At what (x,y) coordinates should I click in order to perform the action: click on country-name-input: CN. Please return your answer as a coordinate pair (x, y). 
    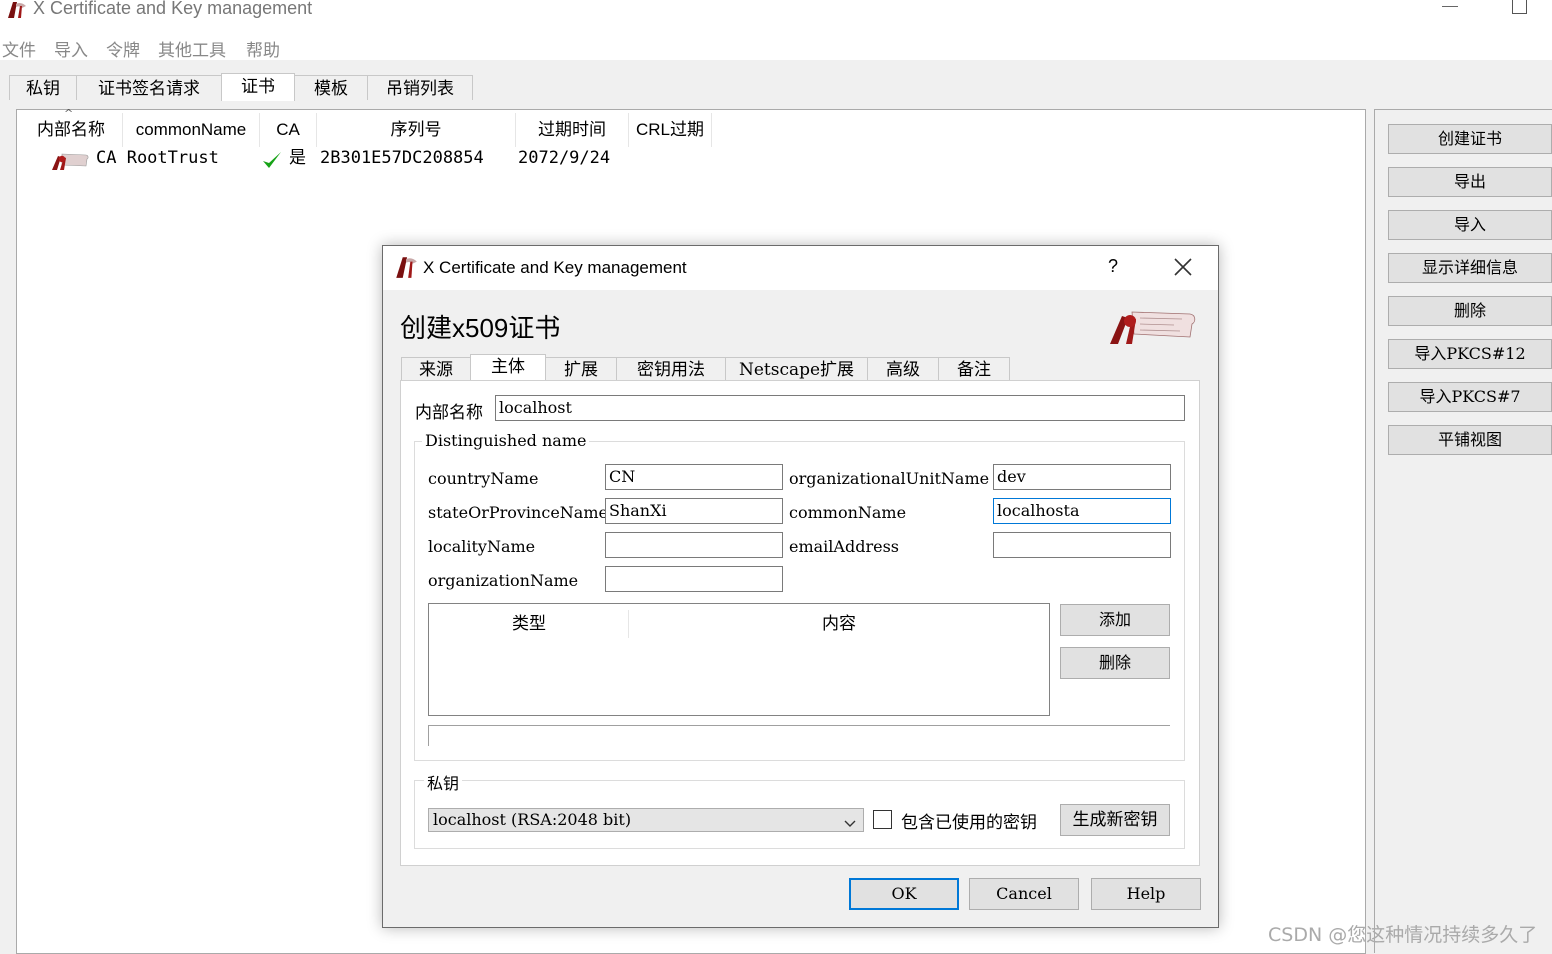
    Looking at the image, I should click on (694, 477).